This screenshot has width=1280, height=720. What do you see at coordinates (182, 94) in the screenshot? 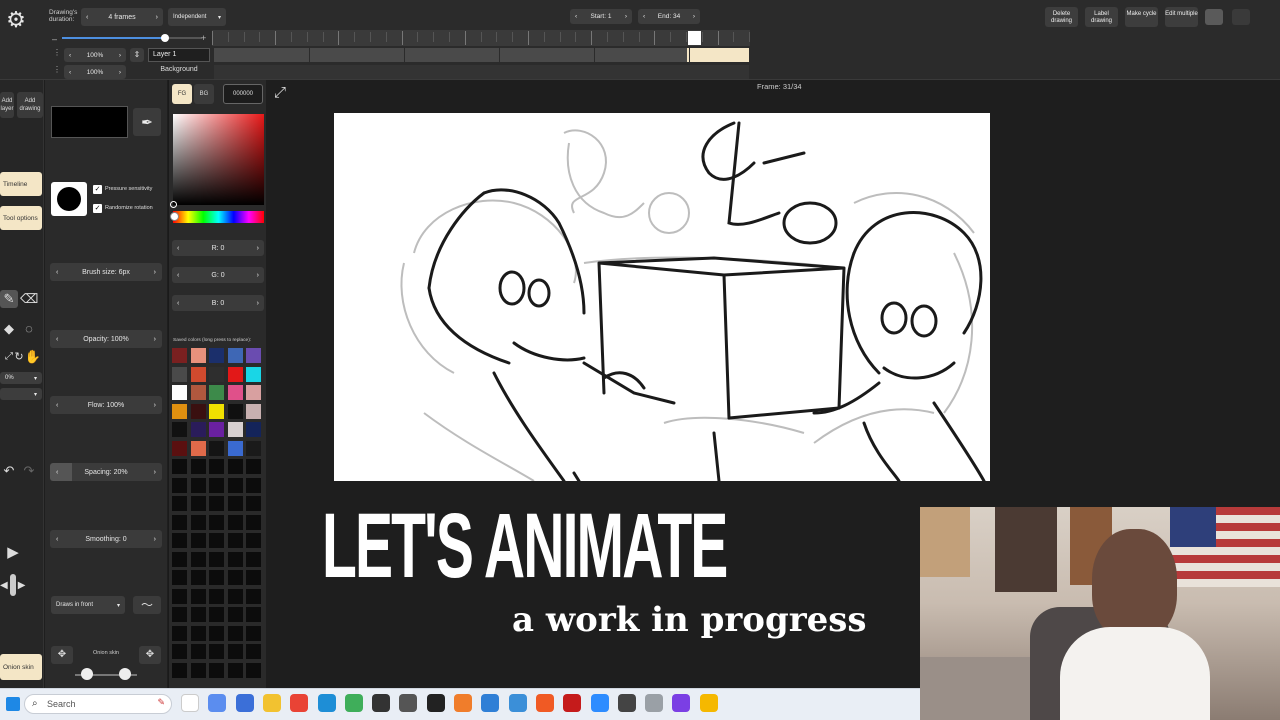
I see `fg-button: FG` at bounding box center [182, 94].